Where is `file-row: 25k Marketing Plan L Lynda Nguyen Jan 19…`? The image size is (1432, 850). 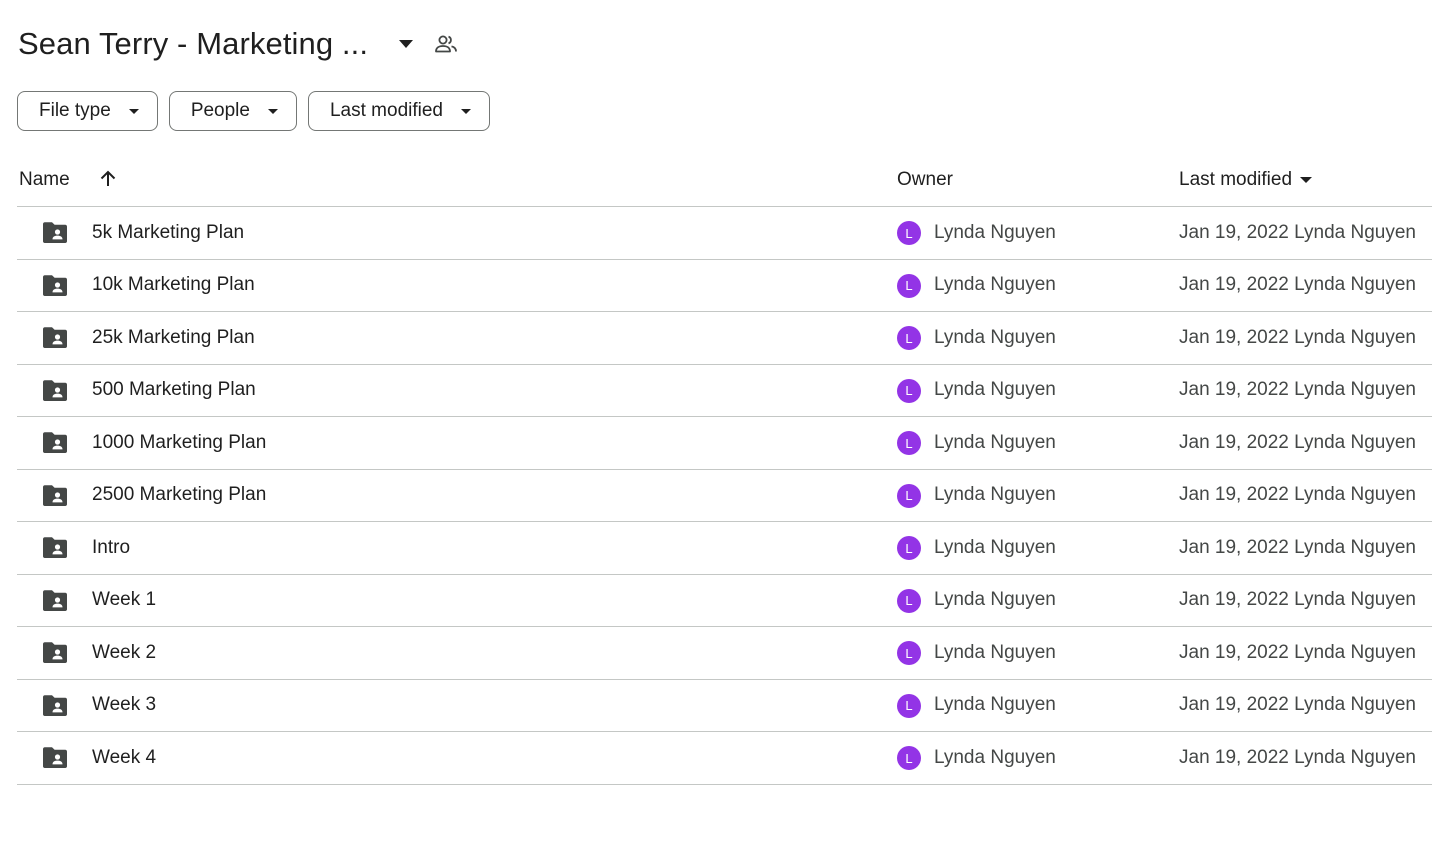 file-row: 25k Marketing Plan L Lynda Nguyen Jan 19… is located at coordinates (724, 338).